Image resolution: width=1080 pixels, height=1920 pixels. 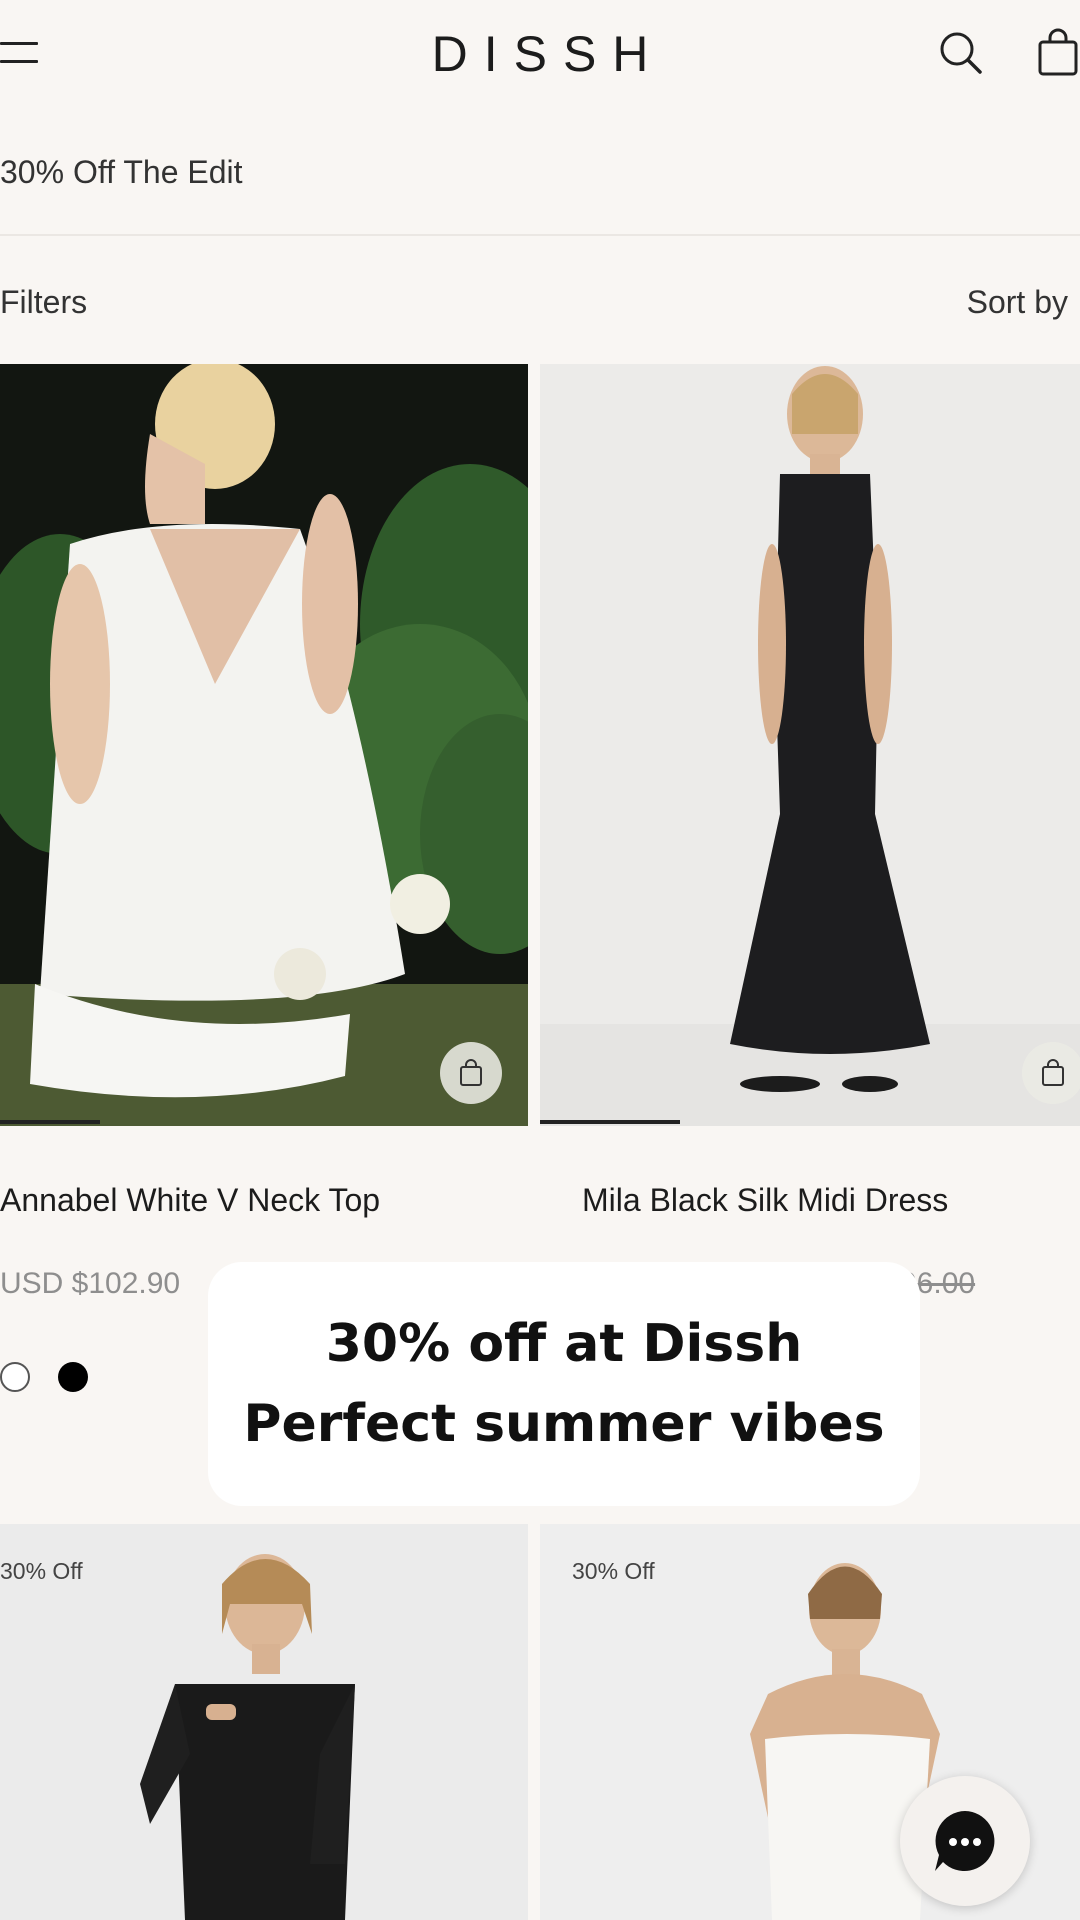 What do you see at coordinates (540, 235) in the screenshot?
I see `divider` at bounding box center [540, 235].